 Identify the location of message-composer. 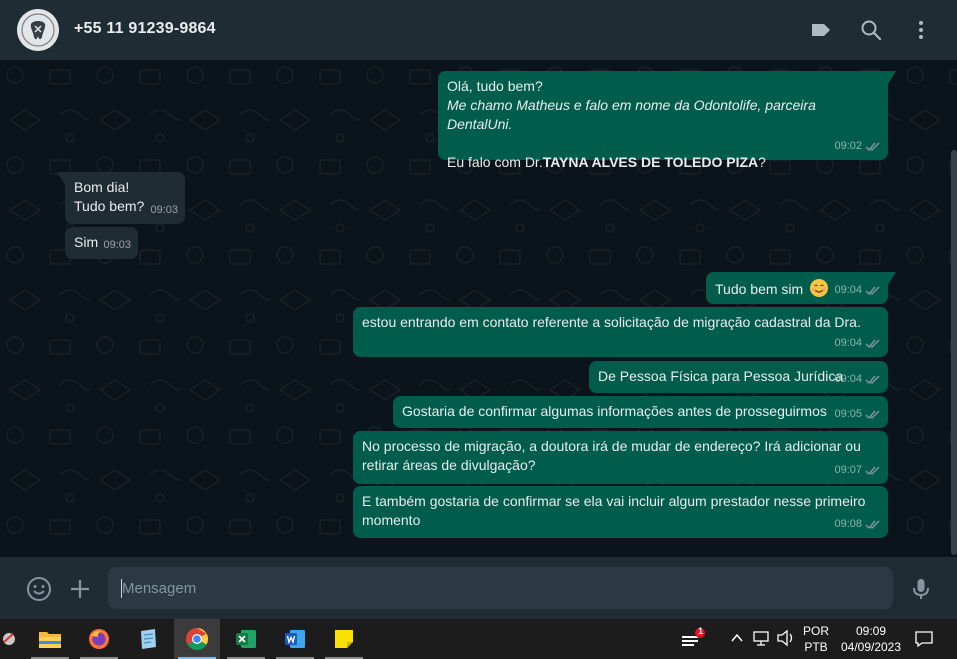
(478, 588).